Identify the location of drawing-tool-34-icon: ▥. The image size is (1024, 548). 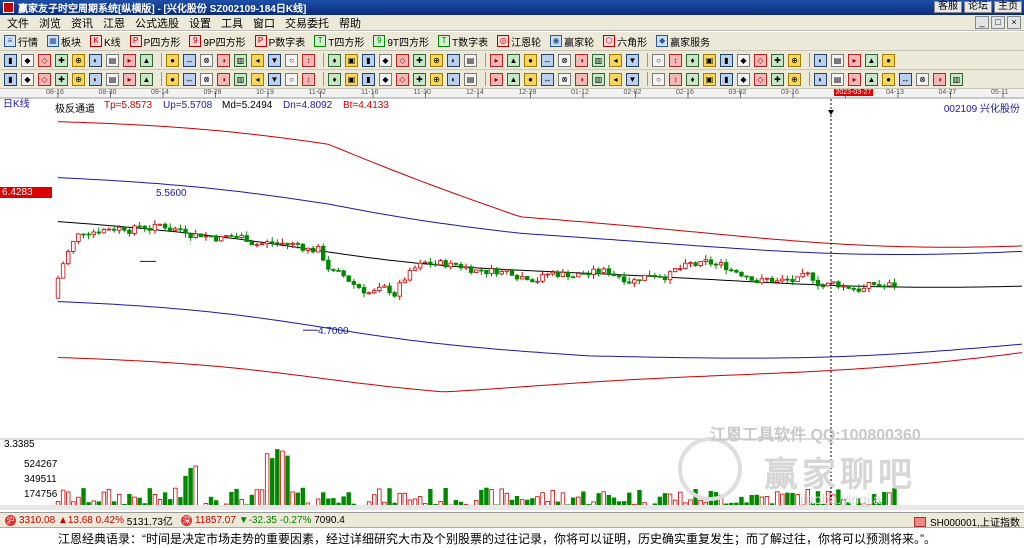
(598, 60).